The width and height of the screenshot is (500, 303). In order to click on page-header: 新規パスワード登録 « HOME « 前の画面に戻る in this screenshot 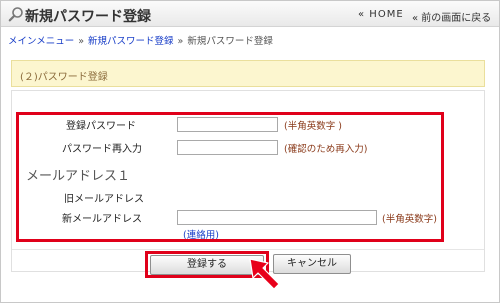, I will do `click(250, 14)`.